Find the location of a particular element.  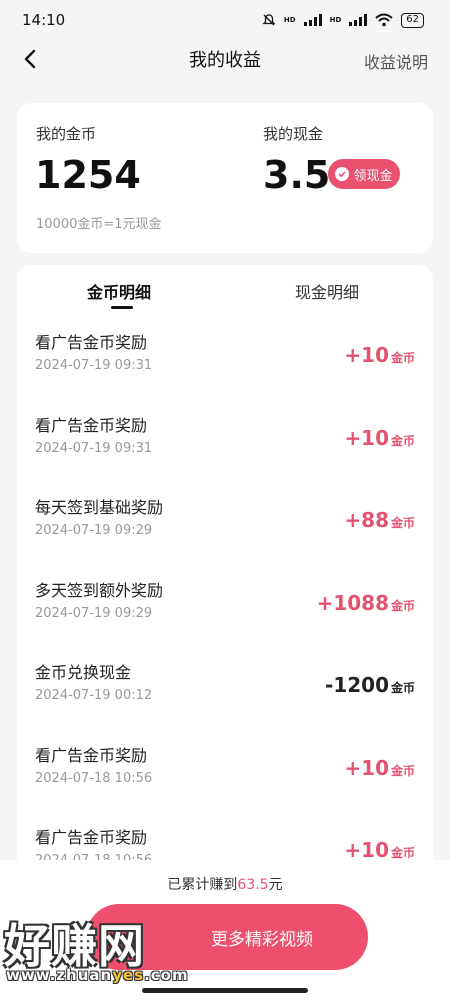

hd-label-2: HD is located at coordinates (335, 20).